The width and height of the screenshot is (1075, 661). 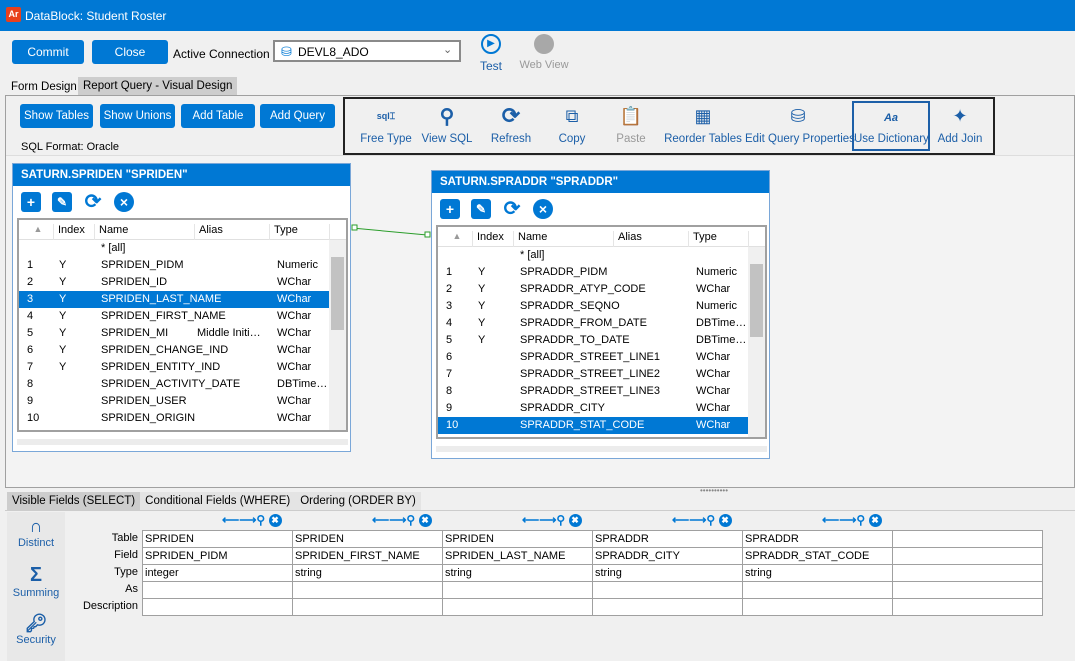 I want to click on table-title: SATURN.SPRADDR "SPRADDR", so click(x=600, y=182).